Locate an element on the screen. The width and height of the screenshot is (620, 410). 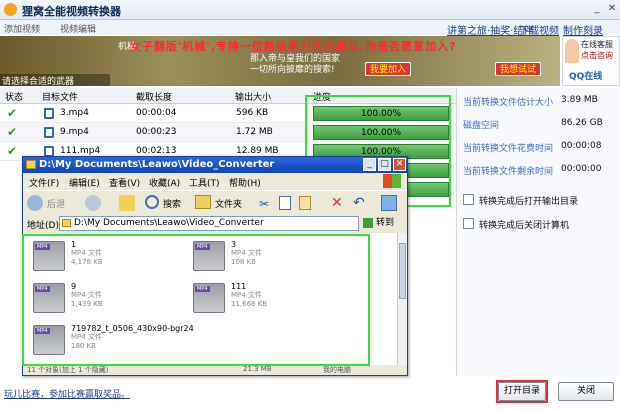
explorer-toolbar: 后退 搜索 文件夹 ✂ ✕ ↶ is located at coordinates (215, 202).